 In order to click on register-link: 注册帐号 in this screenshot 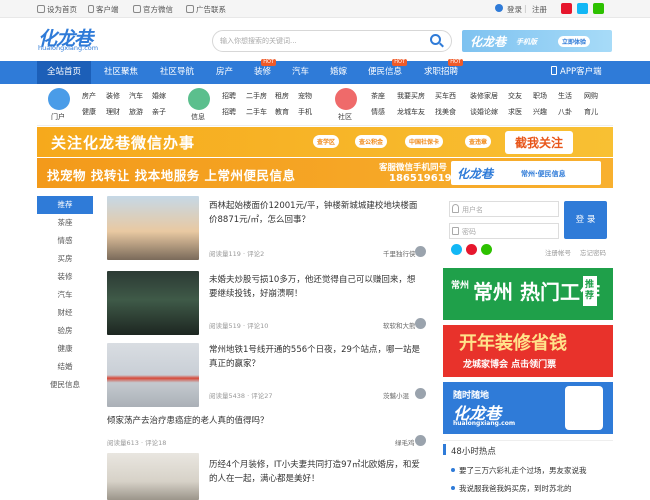, I will do `click(558, 252)`.